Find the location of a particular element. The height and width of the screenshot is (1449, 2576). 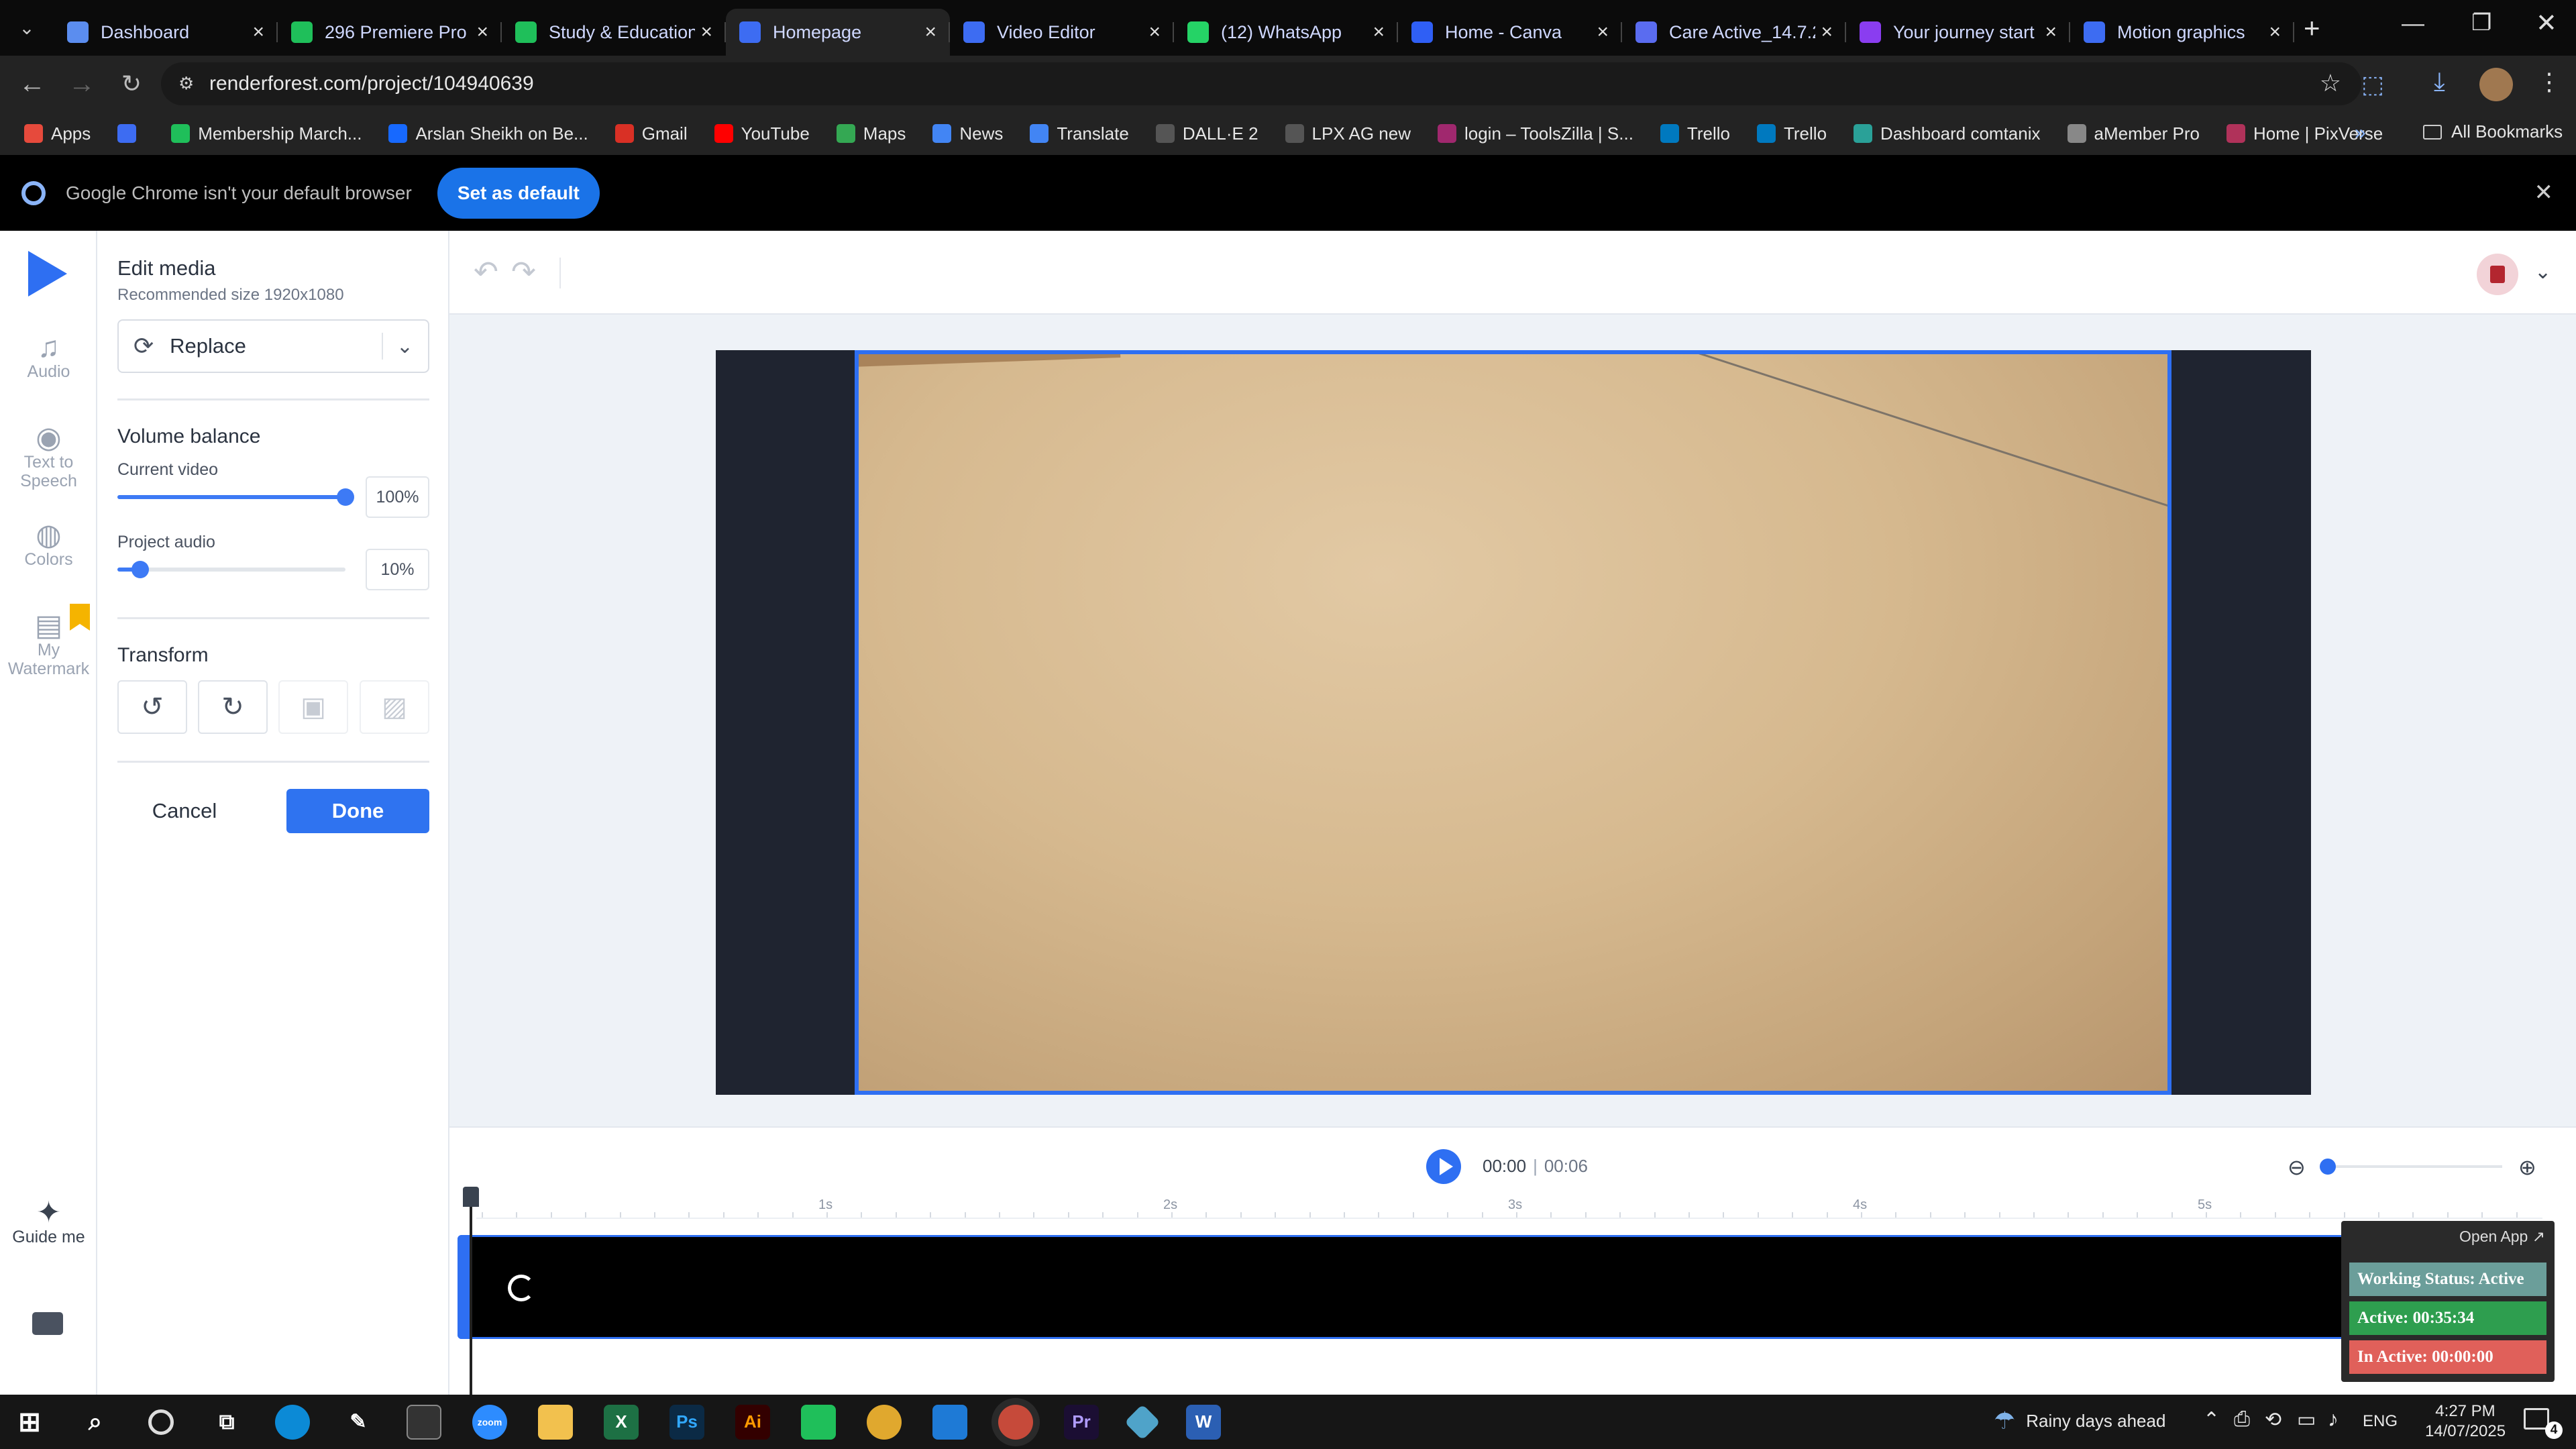

cancel-button: Cancel is located at coordinates (184, 811).